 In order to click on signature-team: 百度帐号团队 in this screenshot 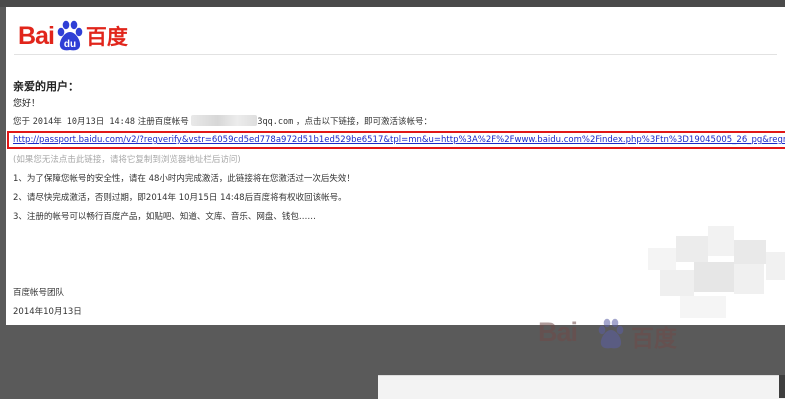, I will do `click(39, 293)`.